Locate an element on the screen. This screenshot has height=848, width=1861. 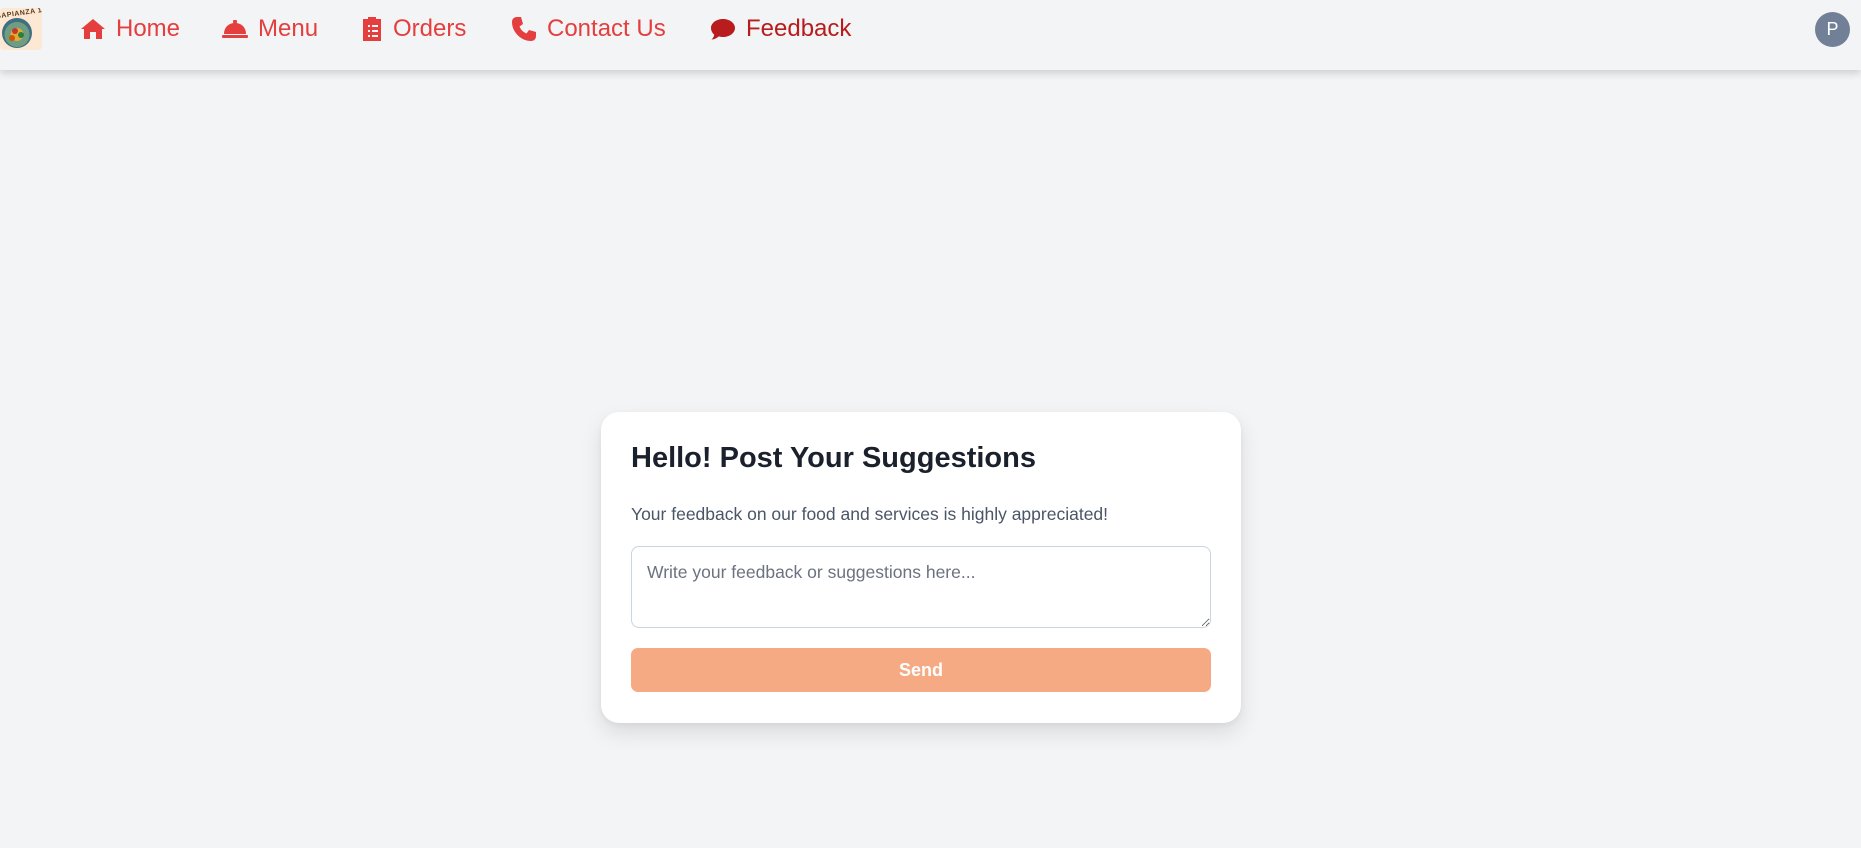
nav-menu-link: Menu is located at coordinates (270, 29).